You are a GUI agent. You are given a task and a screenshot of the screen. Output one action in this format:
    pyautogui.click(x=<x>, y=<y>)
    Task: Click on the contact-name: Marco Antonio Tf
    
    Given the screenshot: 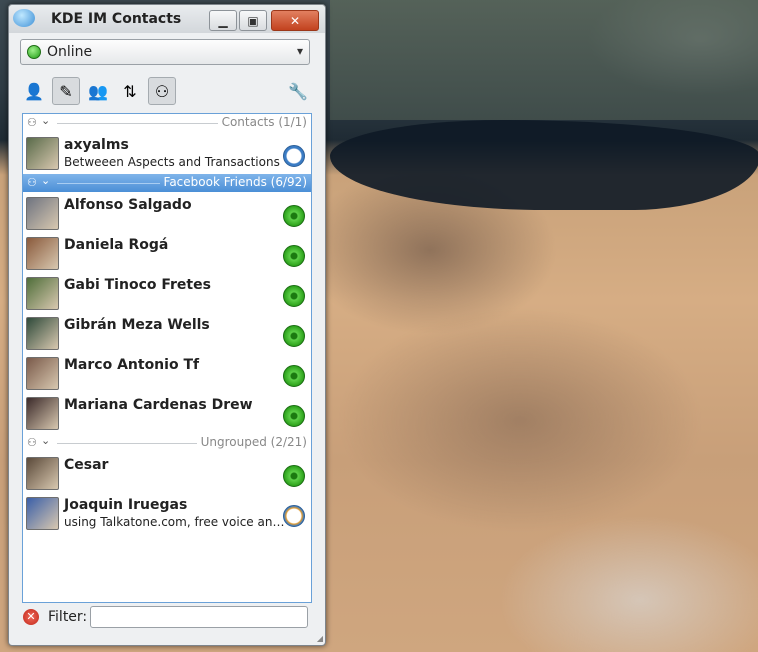 What is the action you would take?
    pyautogui.click(x=132, y=365)
    